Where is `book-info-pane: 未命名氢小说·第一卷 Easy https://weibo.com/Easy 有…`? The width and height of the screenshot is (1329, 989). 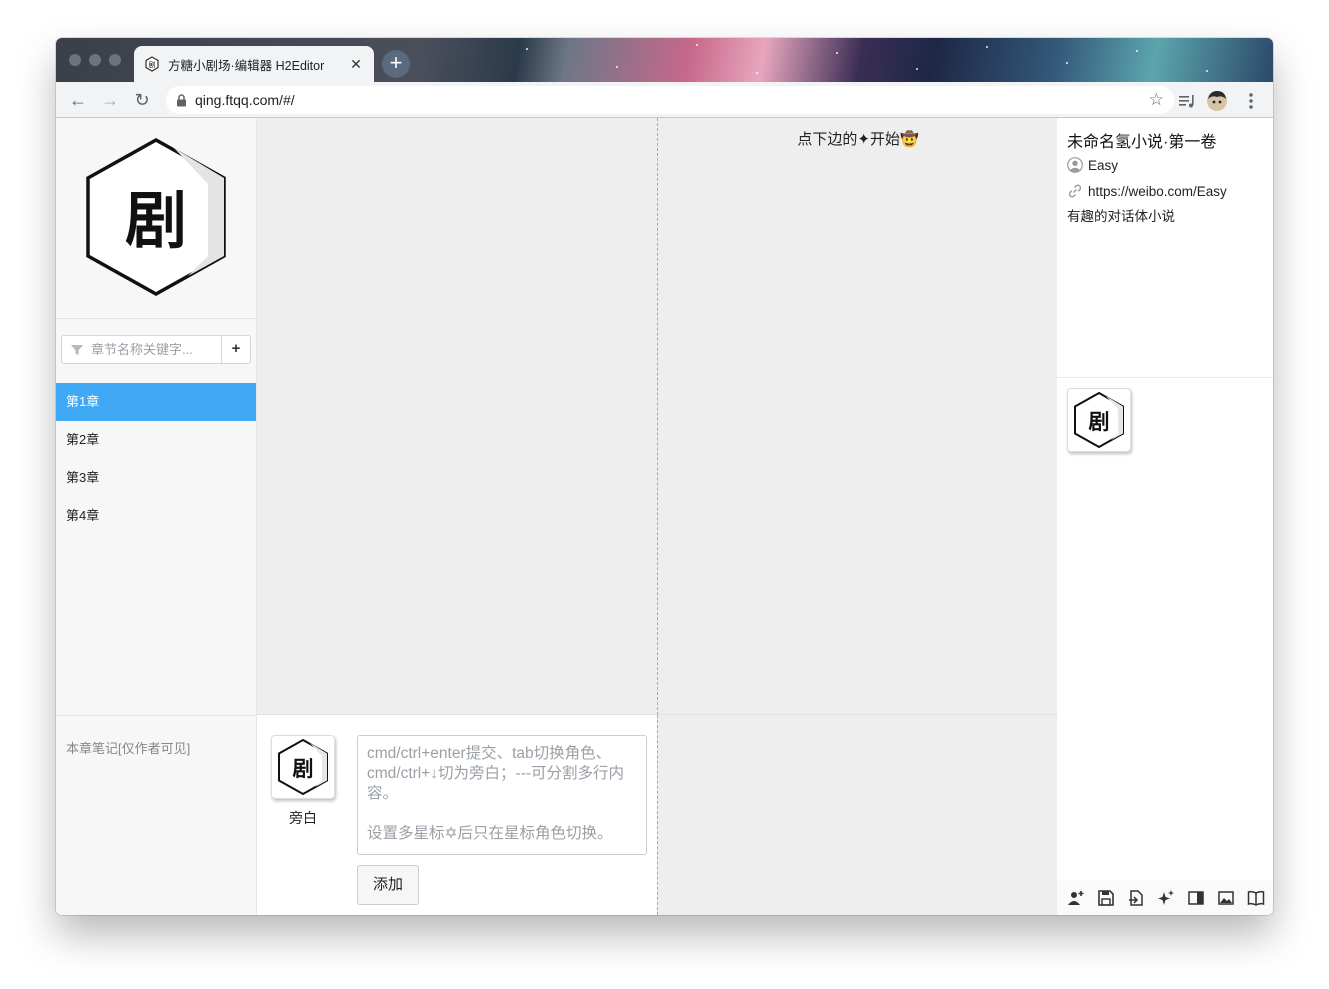 book-info-pane: 未命名氢小说·第一卷 Easy https://weibo.com/Easy 有… is located at coordinates (1165, 516).